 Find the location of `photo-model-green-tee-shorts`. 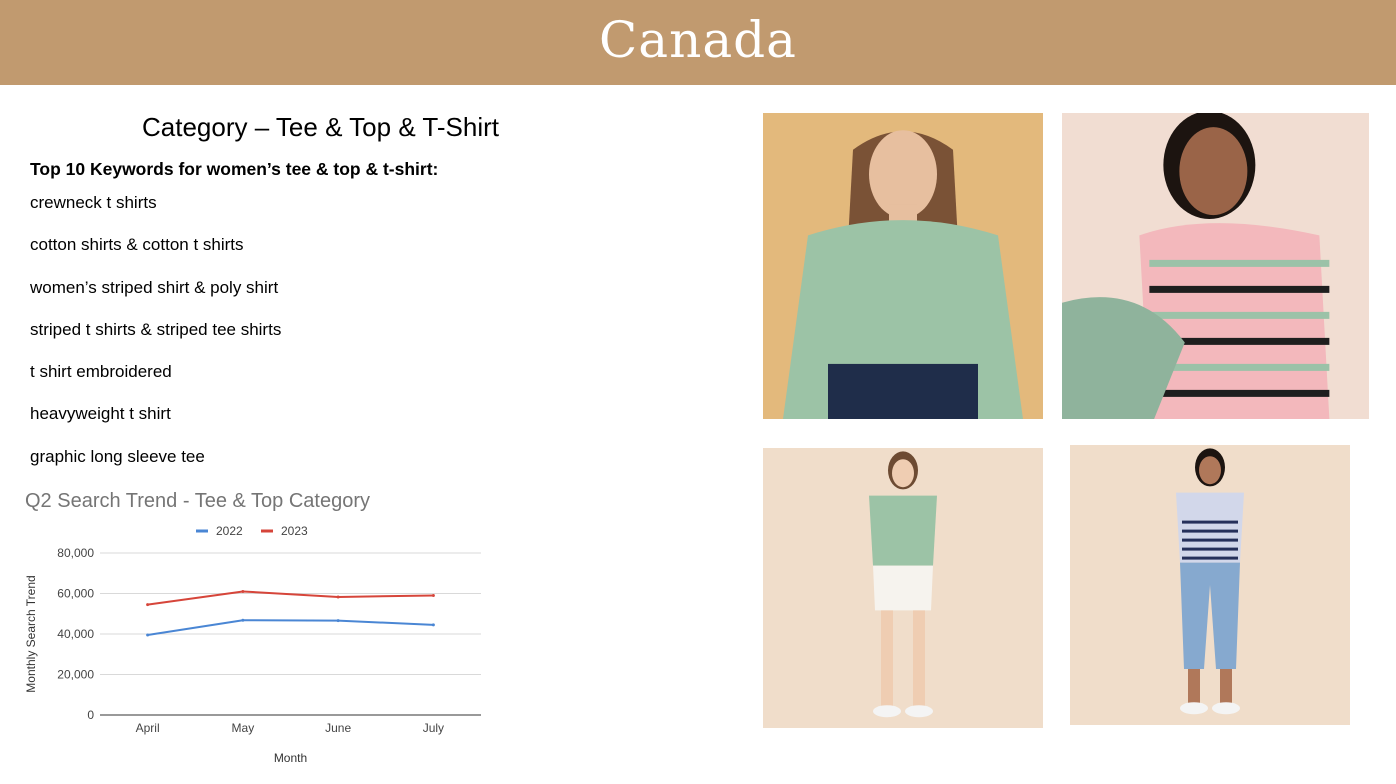

photo-model-green-tee-shorts is located at coordinates (903, 588).